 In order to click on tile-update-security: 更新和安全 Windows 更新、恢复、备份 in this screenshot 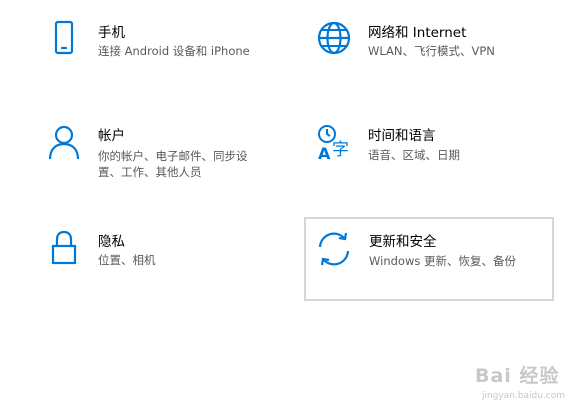, I will do `click(429, 259)`.